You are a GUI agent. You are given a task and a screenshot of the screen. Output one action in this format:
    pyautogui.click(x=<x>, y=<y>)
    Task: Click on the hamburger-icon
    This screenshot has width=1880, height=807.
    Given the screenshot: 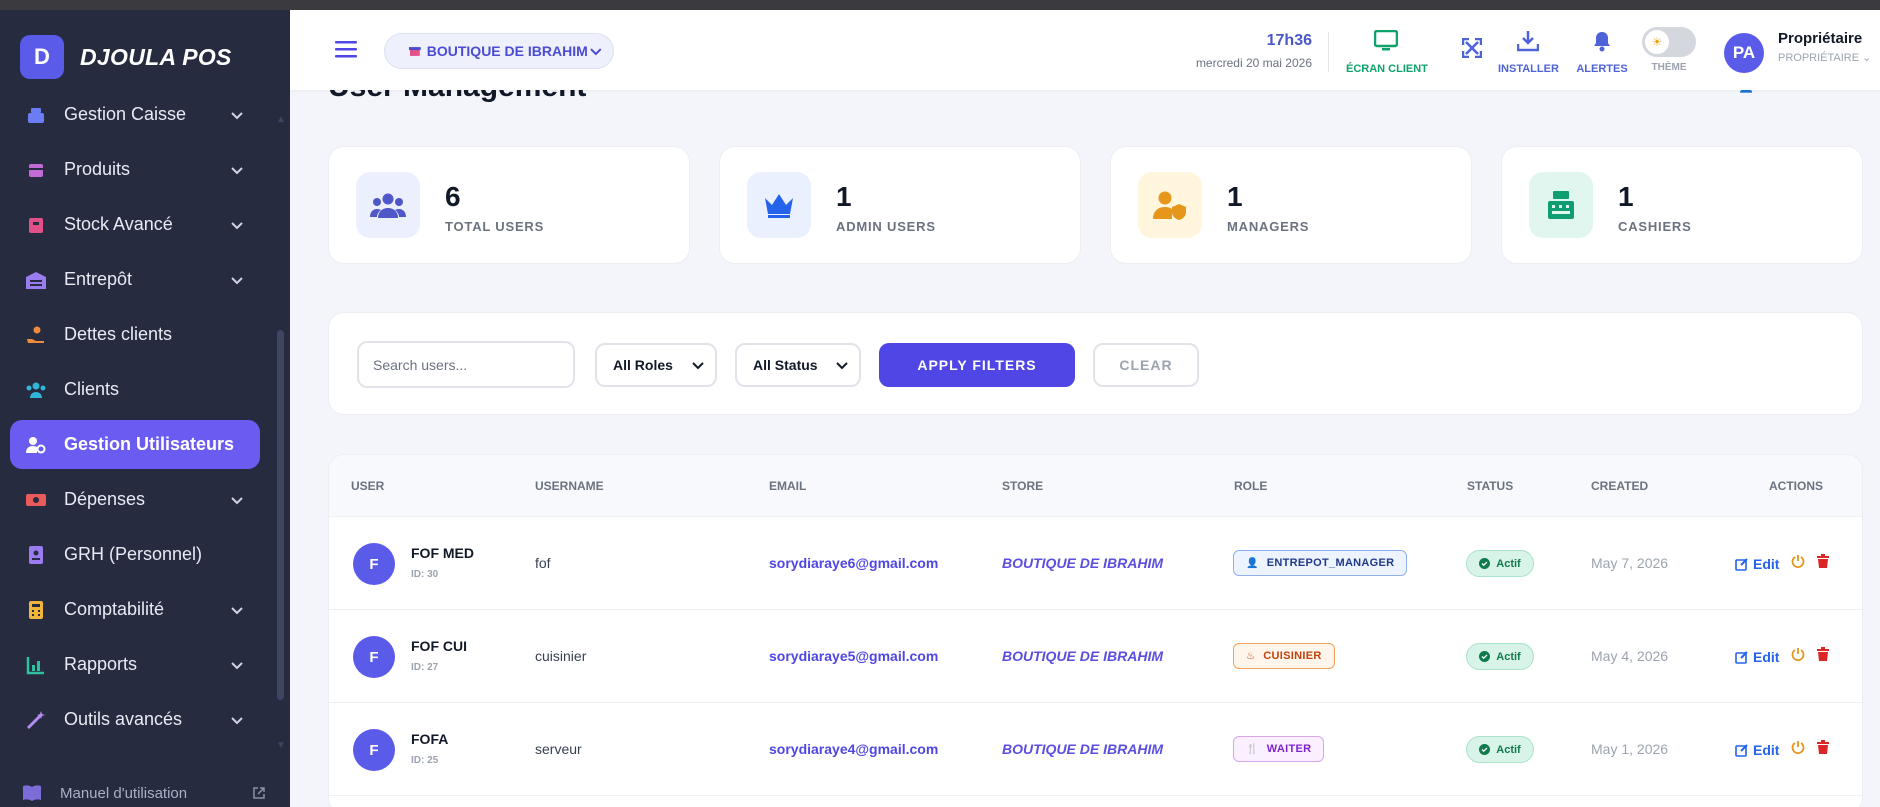 What is the action you would take?
    pyautogui.click(x=346, y=49)
    